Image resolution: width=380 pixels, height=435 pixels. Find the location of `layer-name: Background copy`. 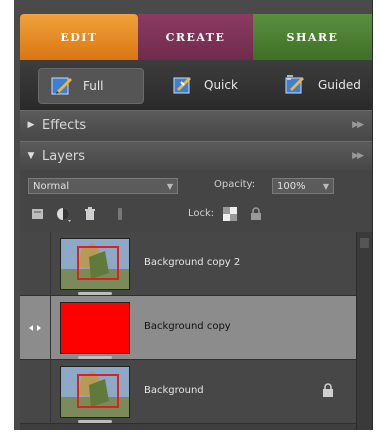

layer-name: Background copy is located at coordinates (187, 326).